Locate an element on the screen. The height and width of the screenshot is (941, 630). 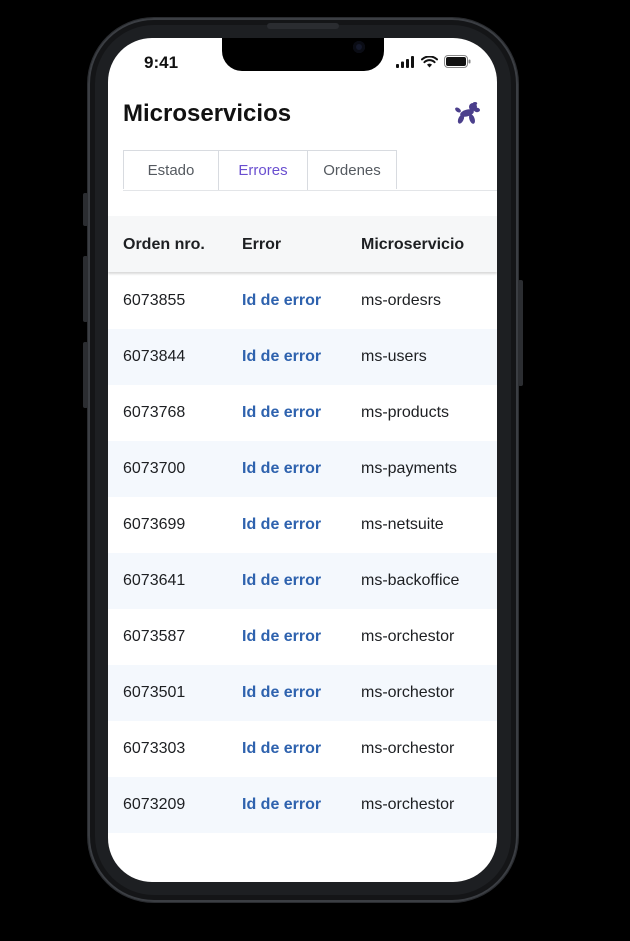
order-number: 6073501 is located at coordinates (154, 692).